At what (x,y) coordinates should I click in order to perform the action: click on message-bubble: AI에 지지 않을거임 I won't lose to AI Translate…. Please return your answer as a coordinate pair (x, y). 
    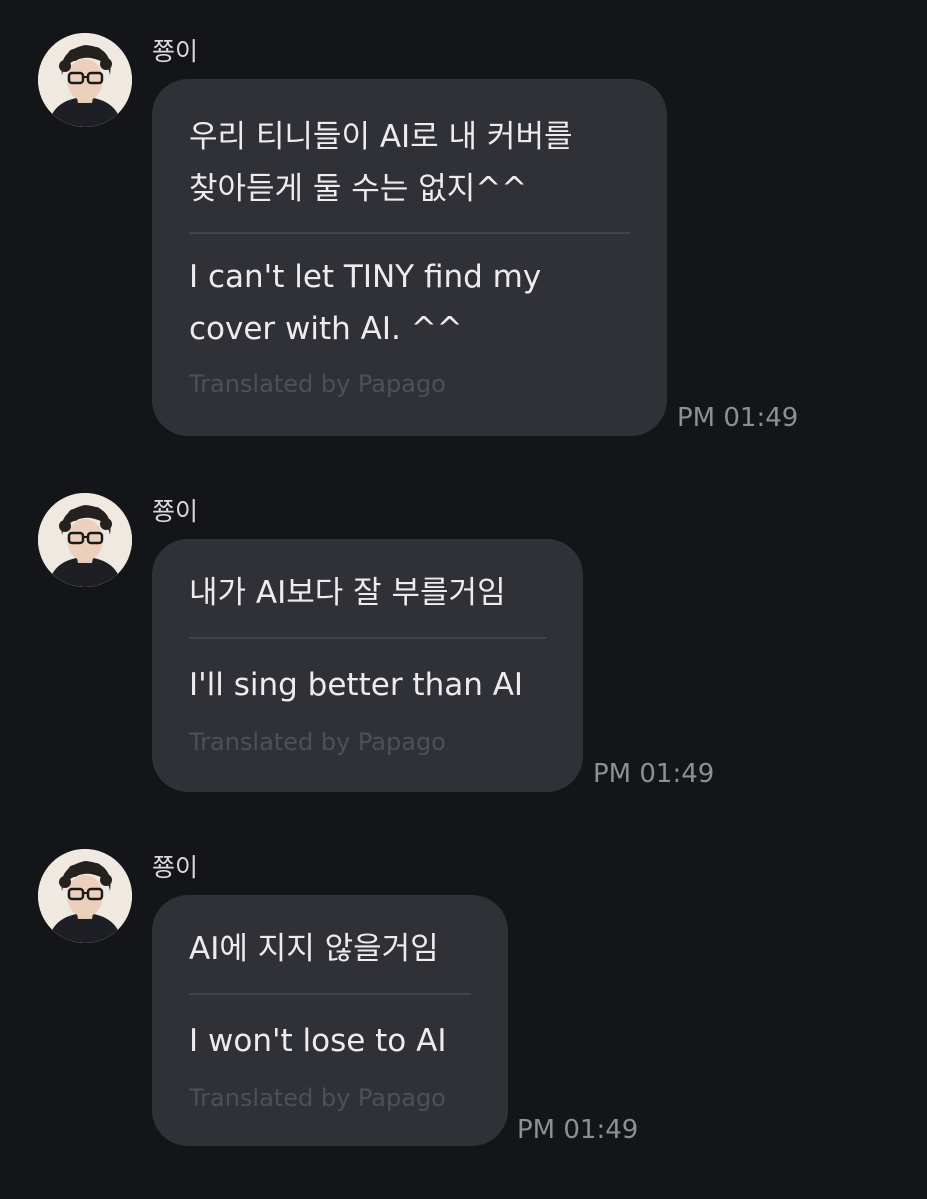
    Looking at the image, I should click on (330, 1020).